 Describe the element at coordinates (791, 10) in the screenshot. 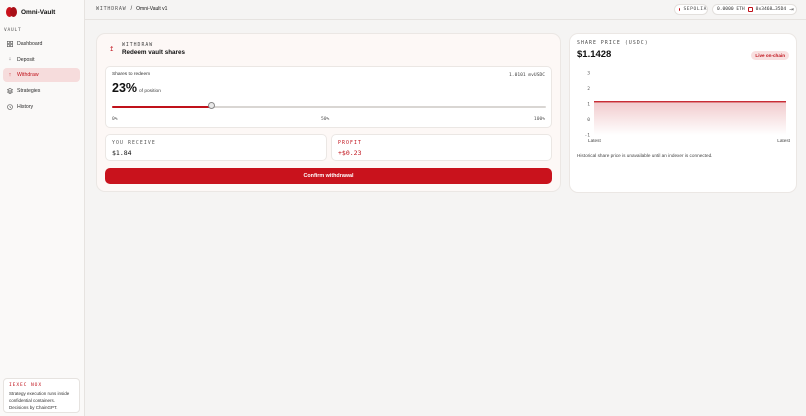

I see `logout-icon: ⇥` at that location.